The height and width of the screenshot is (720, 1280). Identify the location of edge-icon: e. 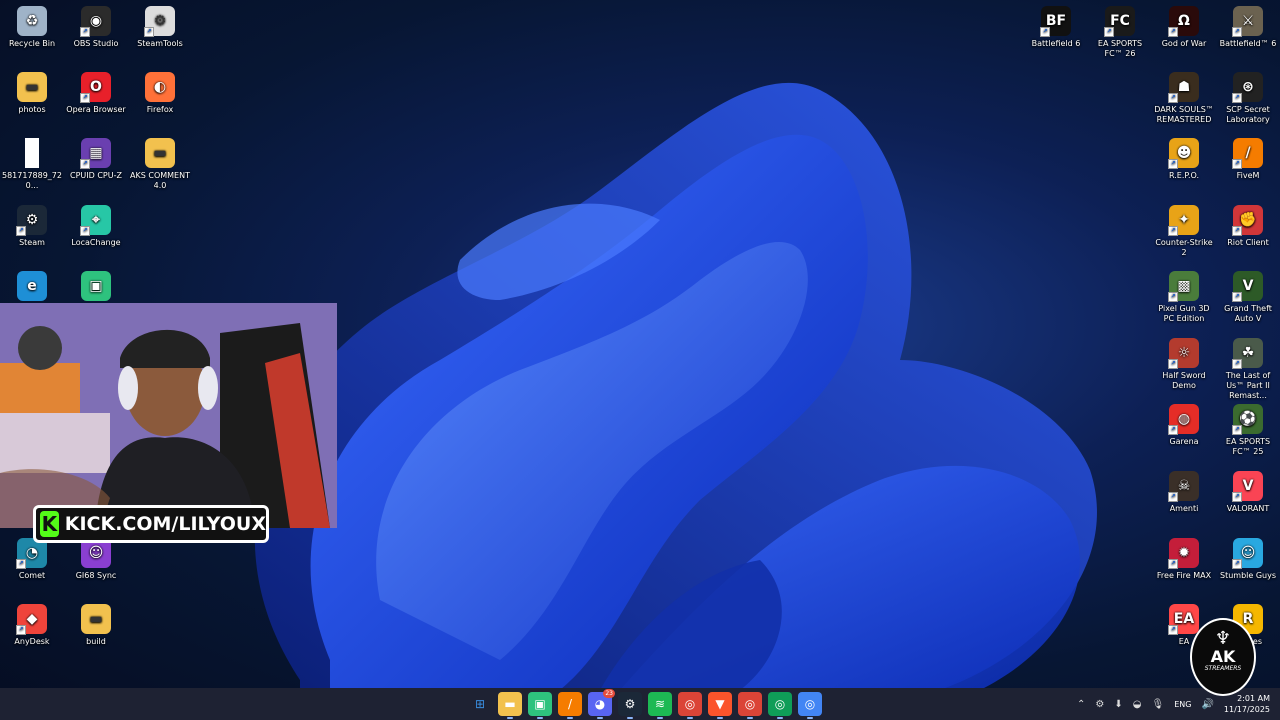
(32, 286).